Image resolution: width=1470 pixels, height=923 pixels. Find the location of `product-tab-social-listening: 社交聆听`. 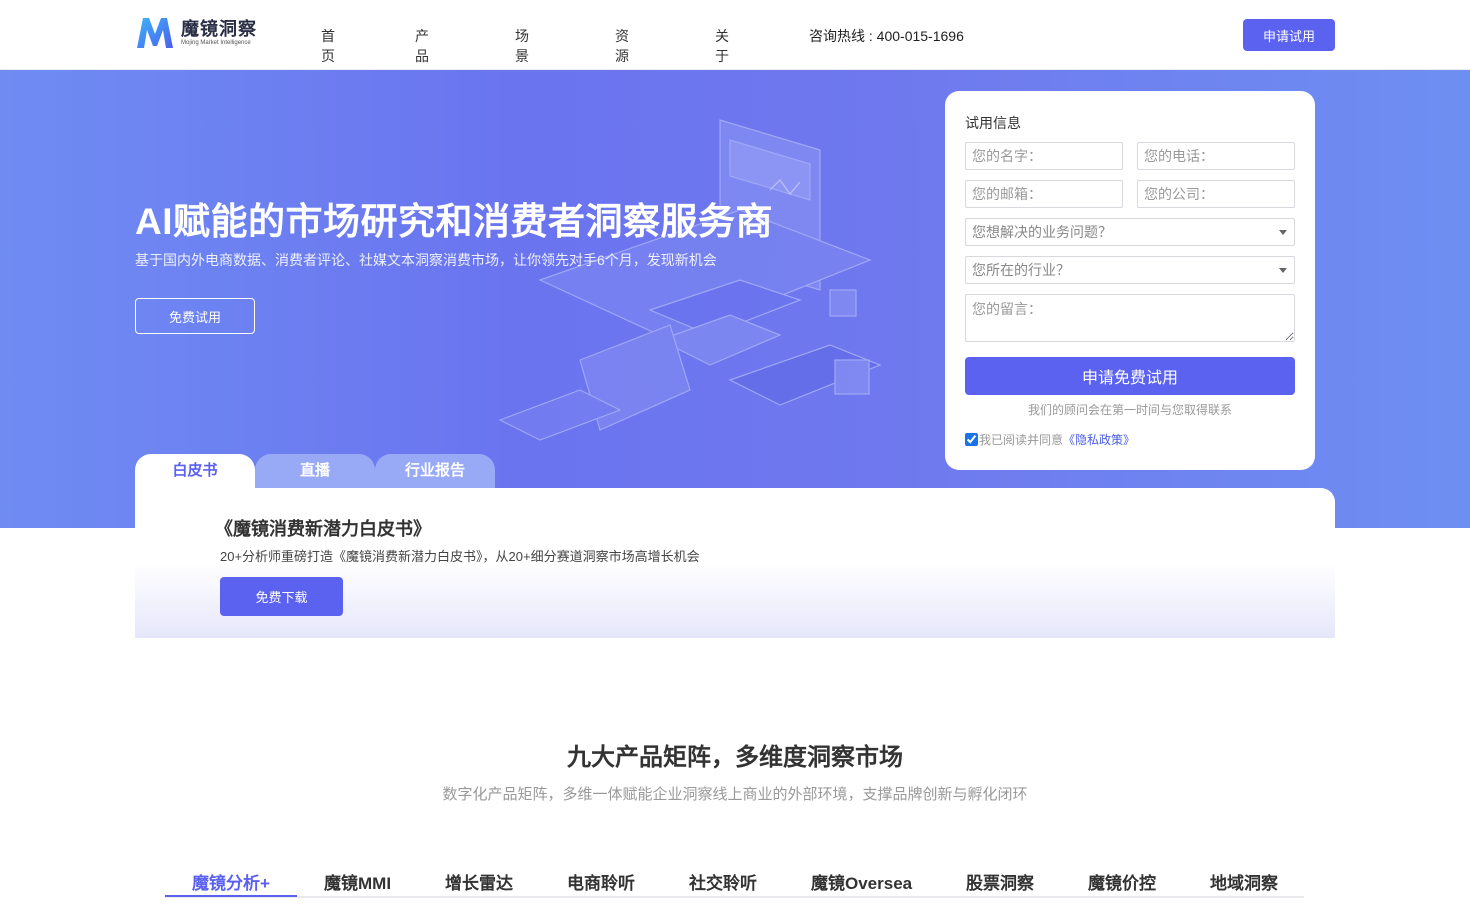

product-tab-social-listening: 社交聆听 is located at coordinates (723, 881).